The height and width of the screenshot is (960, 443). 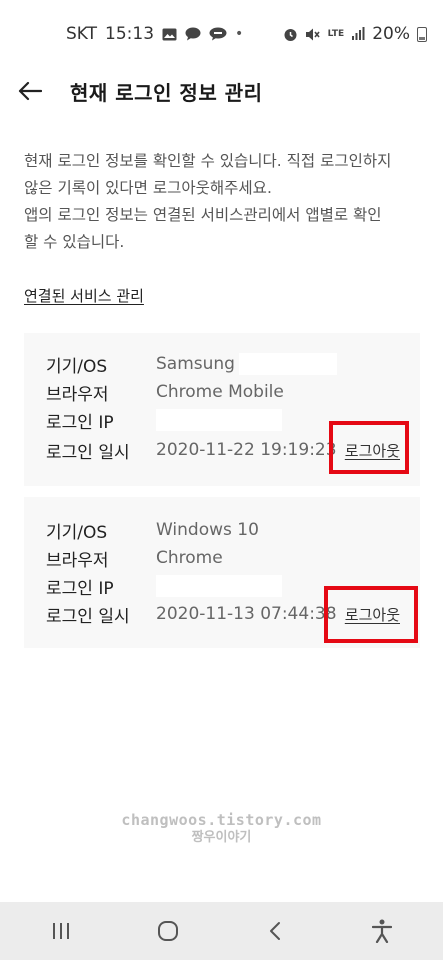 I want to click on description-line: 않은 기록이 있다면 로그아웃해주세요., so click(x=148, y=188).